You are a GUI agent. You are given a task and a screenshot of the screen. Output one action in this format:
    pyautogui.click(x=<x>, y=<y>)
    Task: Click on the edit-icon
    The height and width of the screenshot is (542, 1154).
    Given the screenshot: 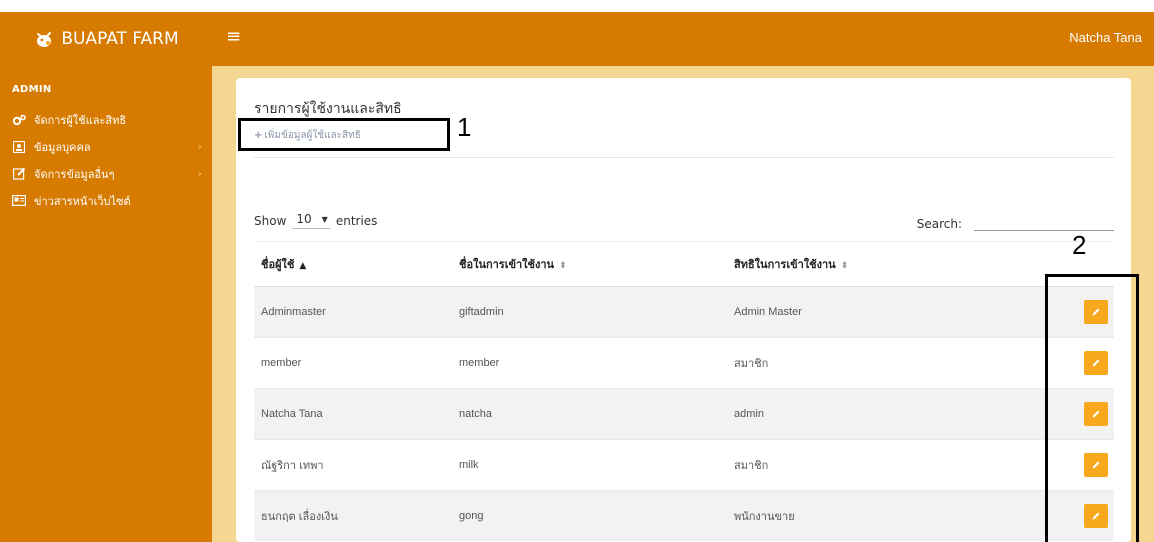 What is the action you would take?
    pyautogui.click(x=19, y=174)
    